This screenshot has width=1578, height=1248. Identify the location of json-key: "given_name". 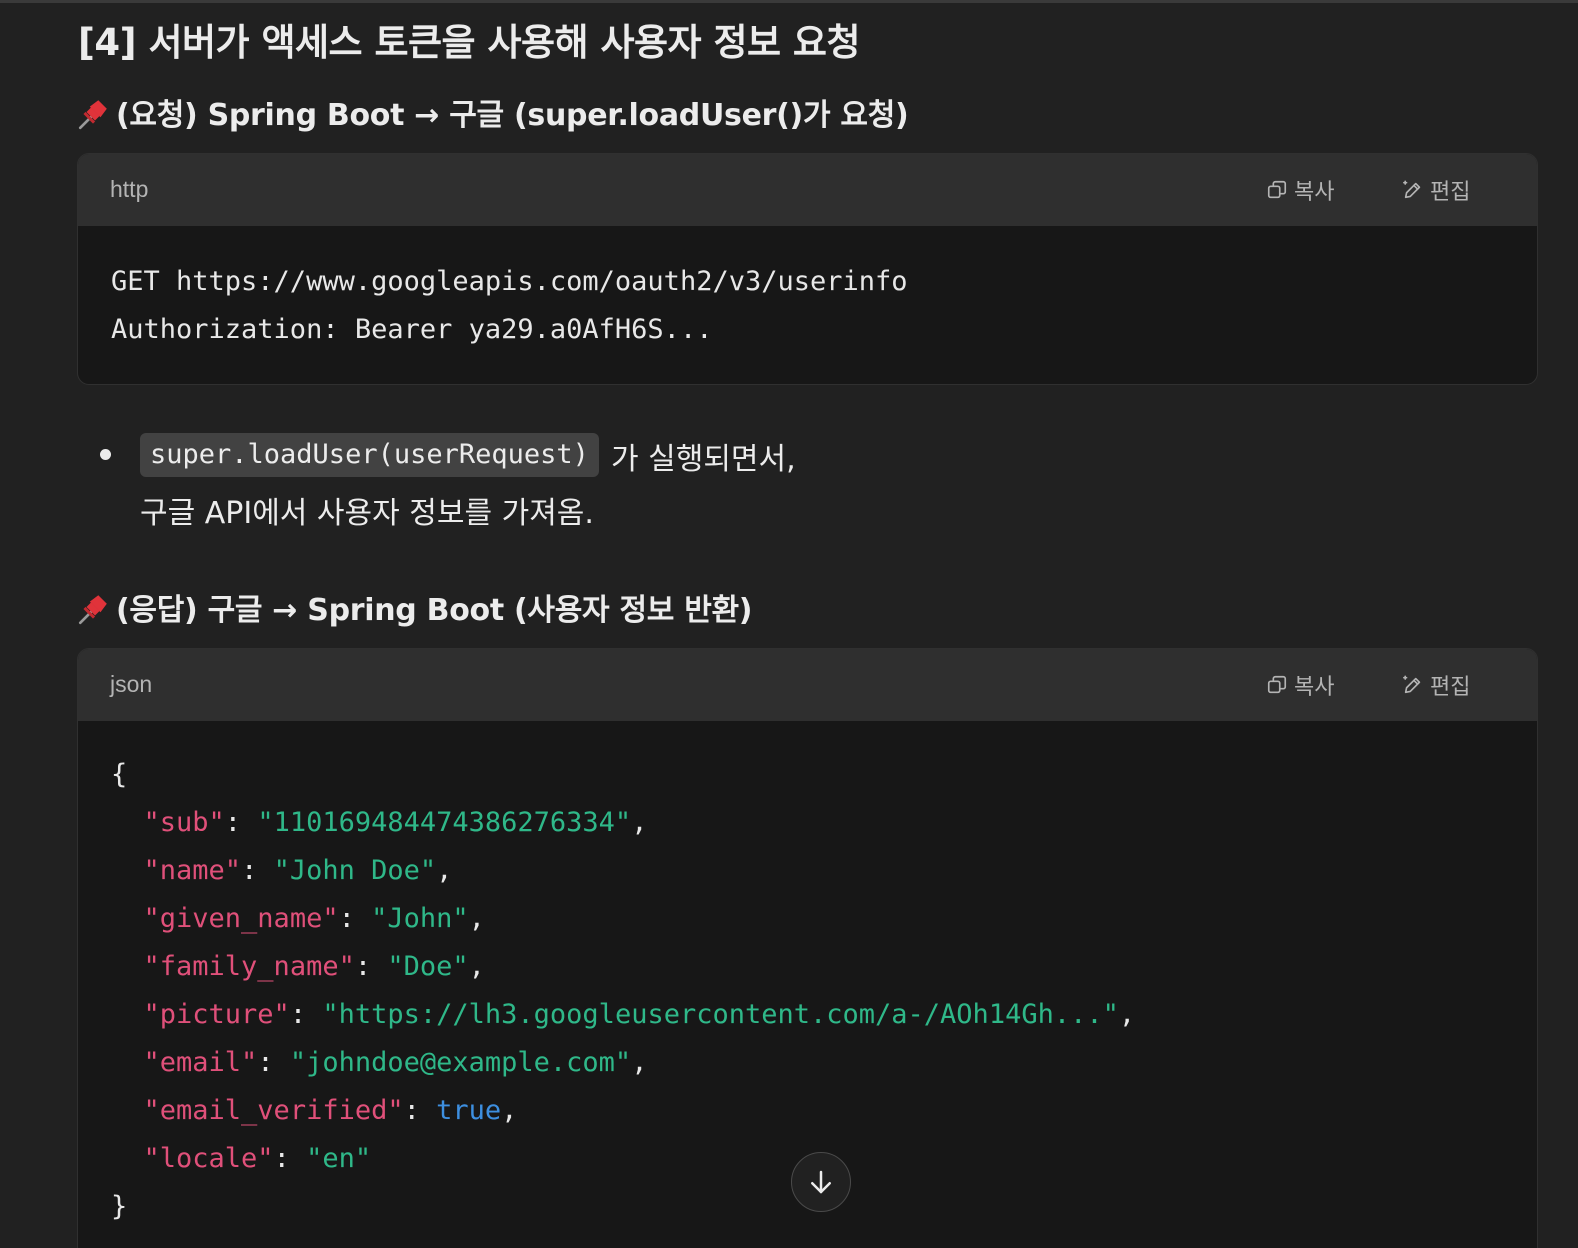
(241, 918).